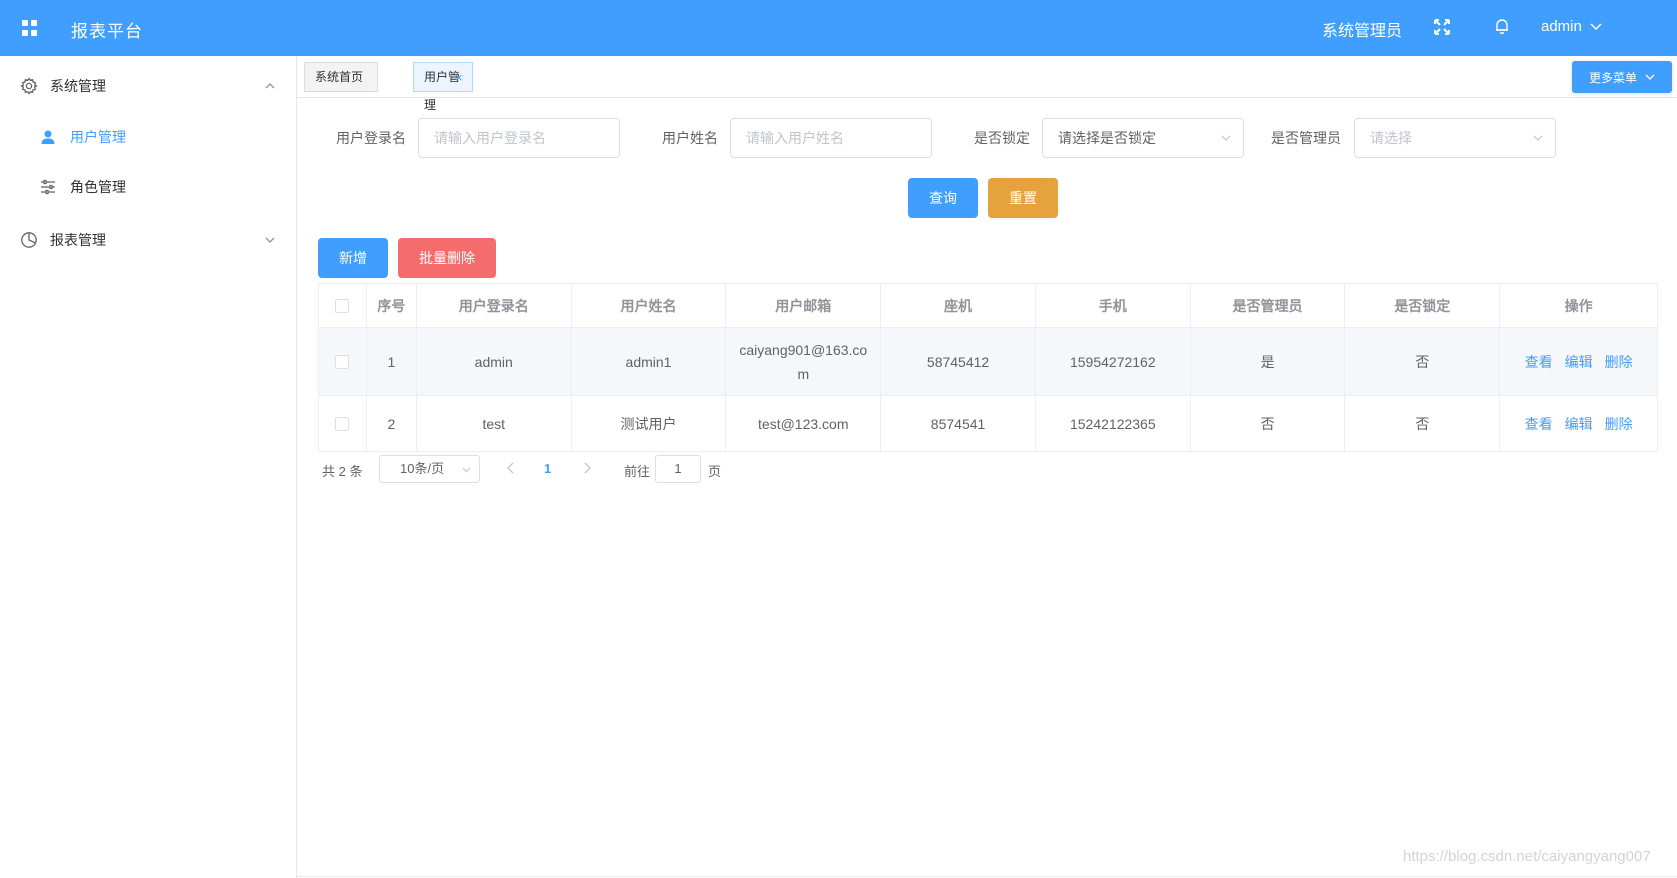 This screenshot has height=878, width=1677. I want to click on sidebar-group-label: 报表管理, so click(78, 240).